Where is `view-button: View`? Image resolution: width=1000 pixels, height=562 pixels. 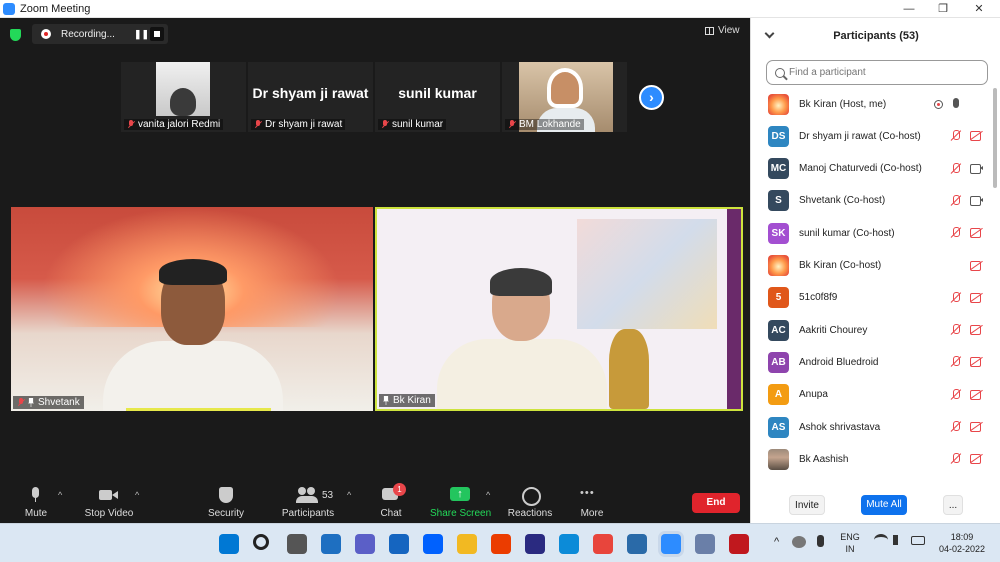 view-button: View is located at coordinates (722, 30).